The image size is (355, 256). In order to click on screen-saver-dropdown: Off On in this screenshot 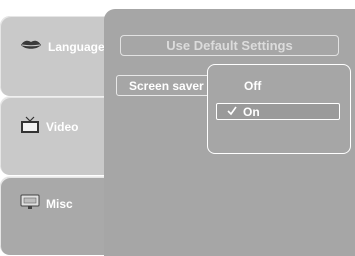, I will do `click(279, 109)`.